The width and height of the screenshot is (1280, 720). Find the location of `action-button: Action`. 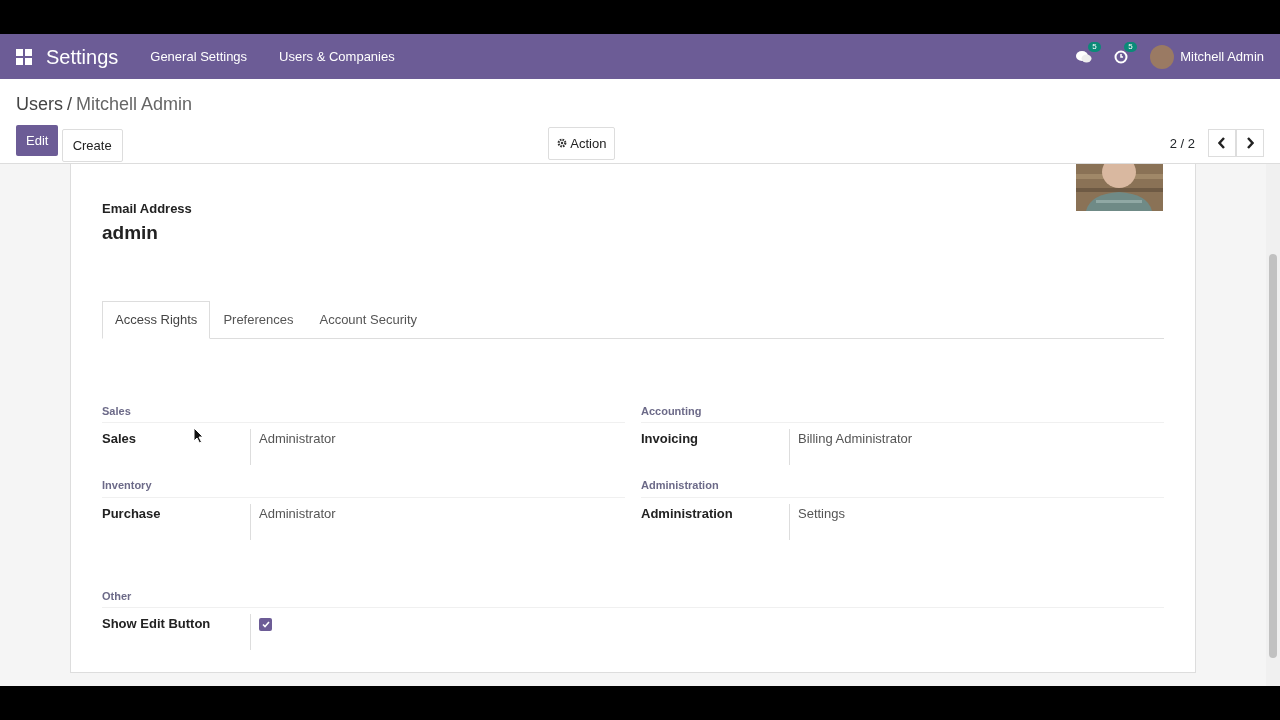

action-button: Action is located at coordinates (582, 143).